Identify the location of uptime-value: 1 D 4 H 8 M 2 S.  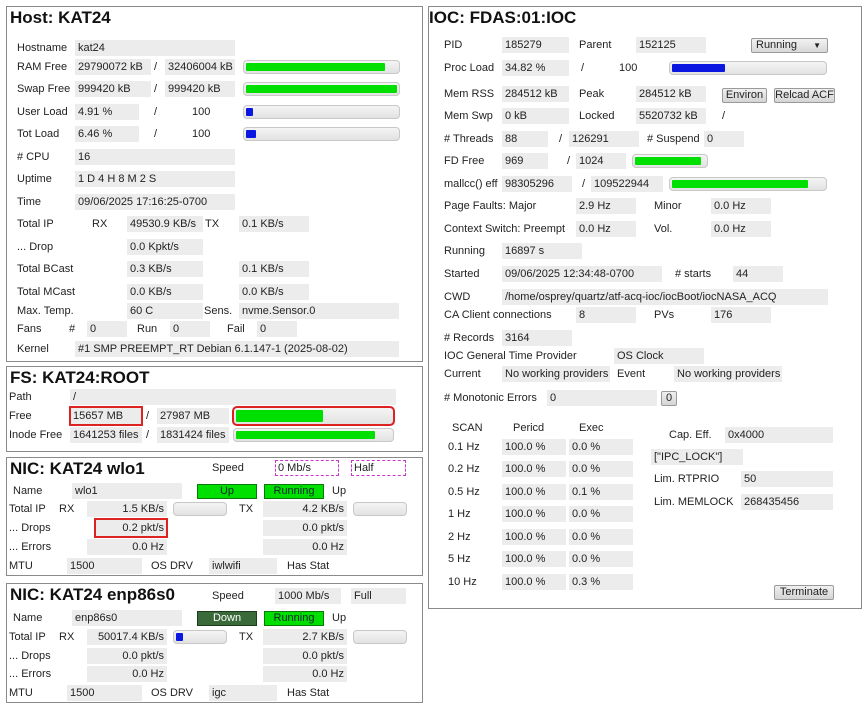
(155, 179).